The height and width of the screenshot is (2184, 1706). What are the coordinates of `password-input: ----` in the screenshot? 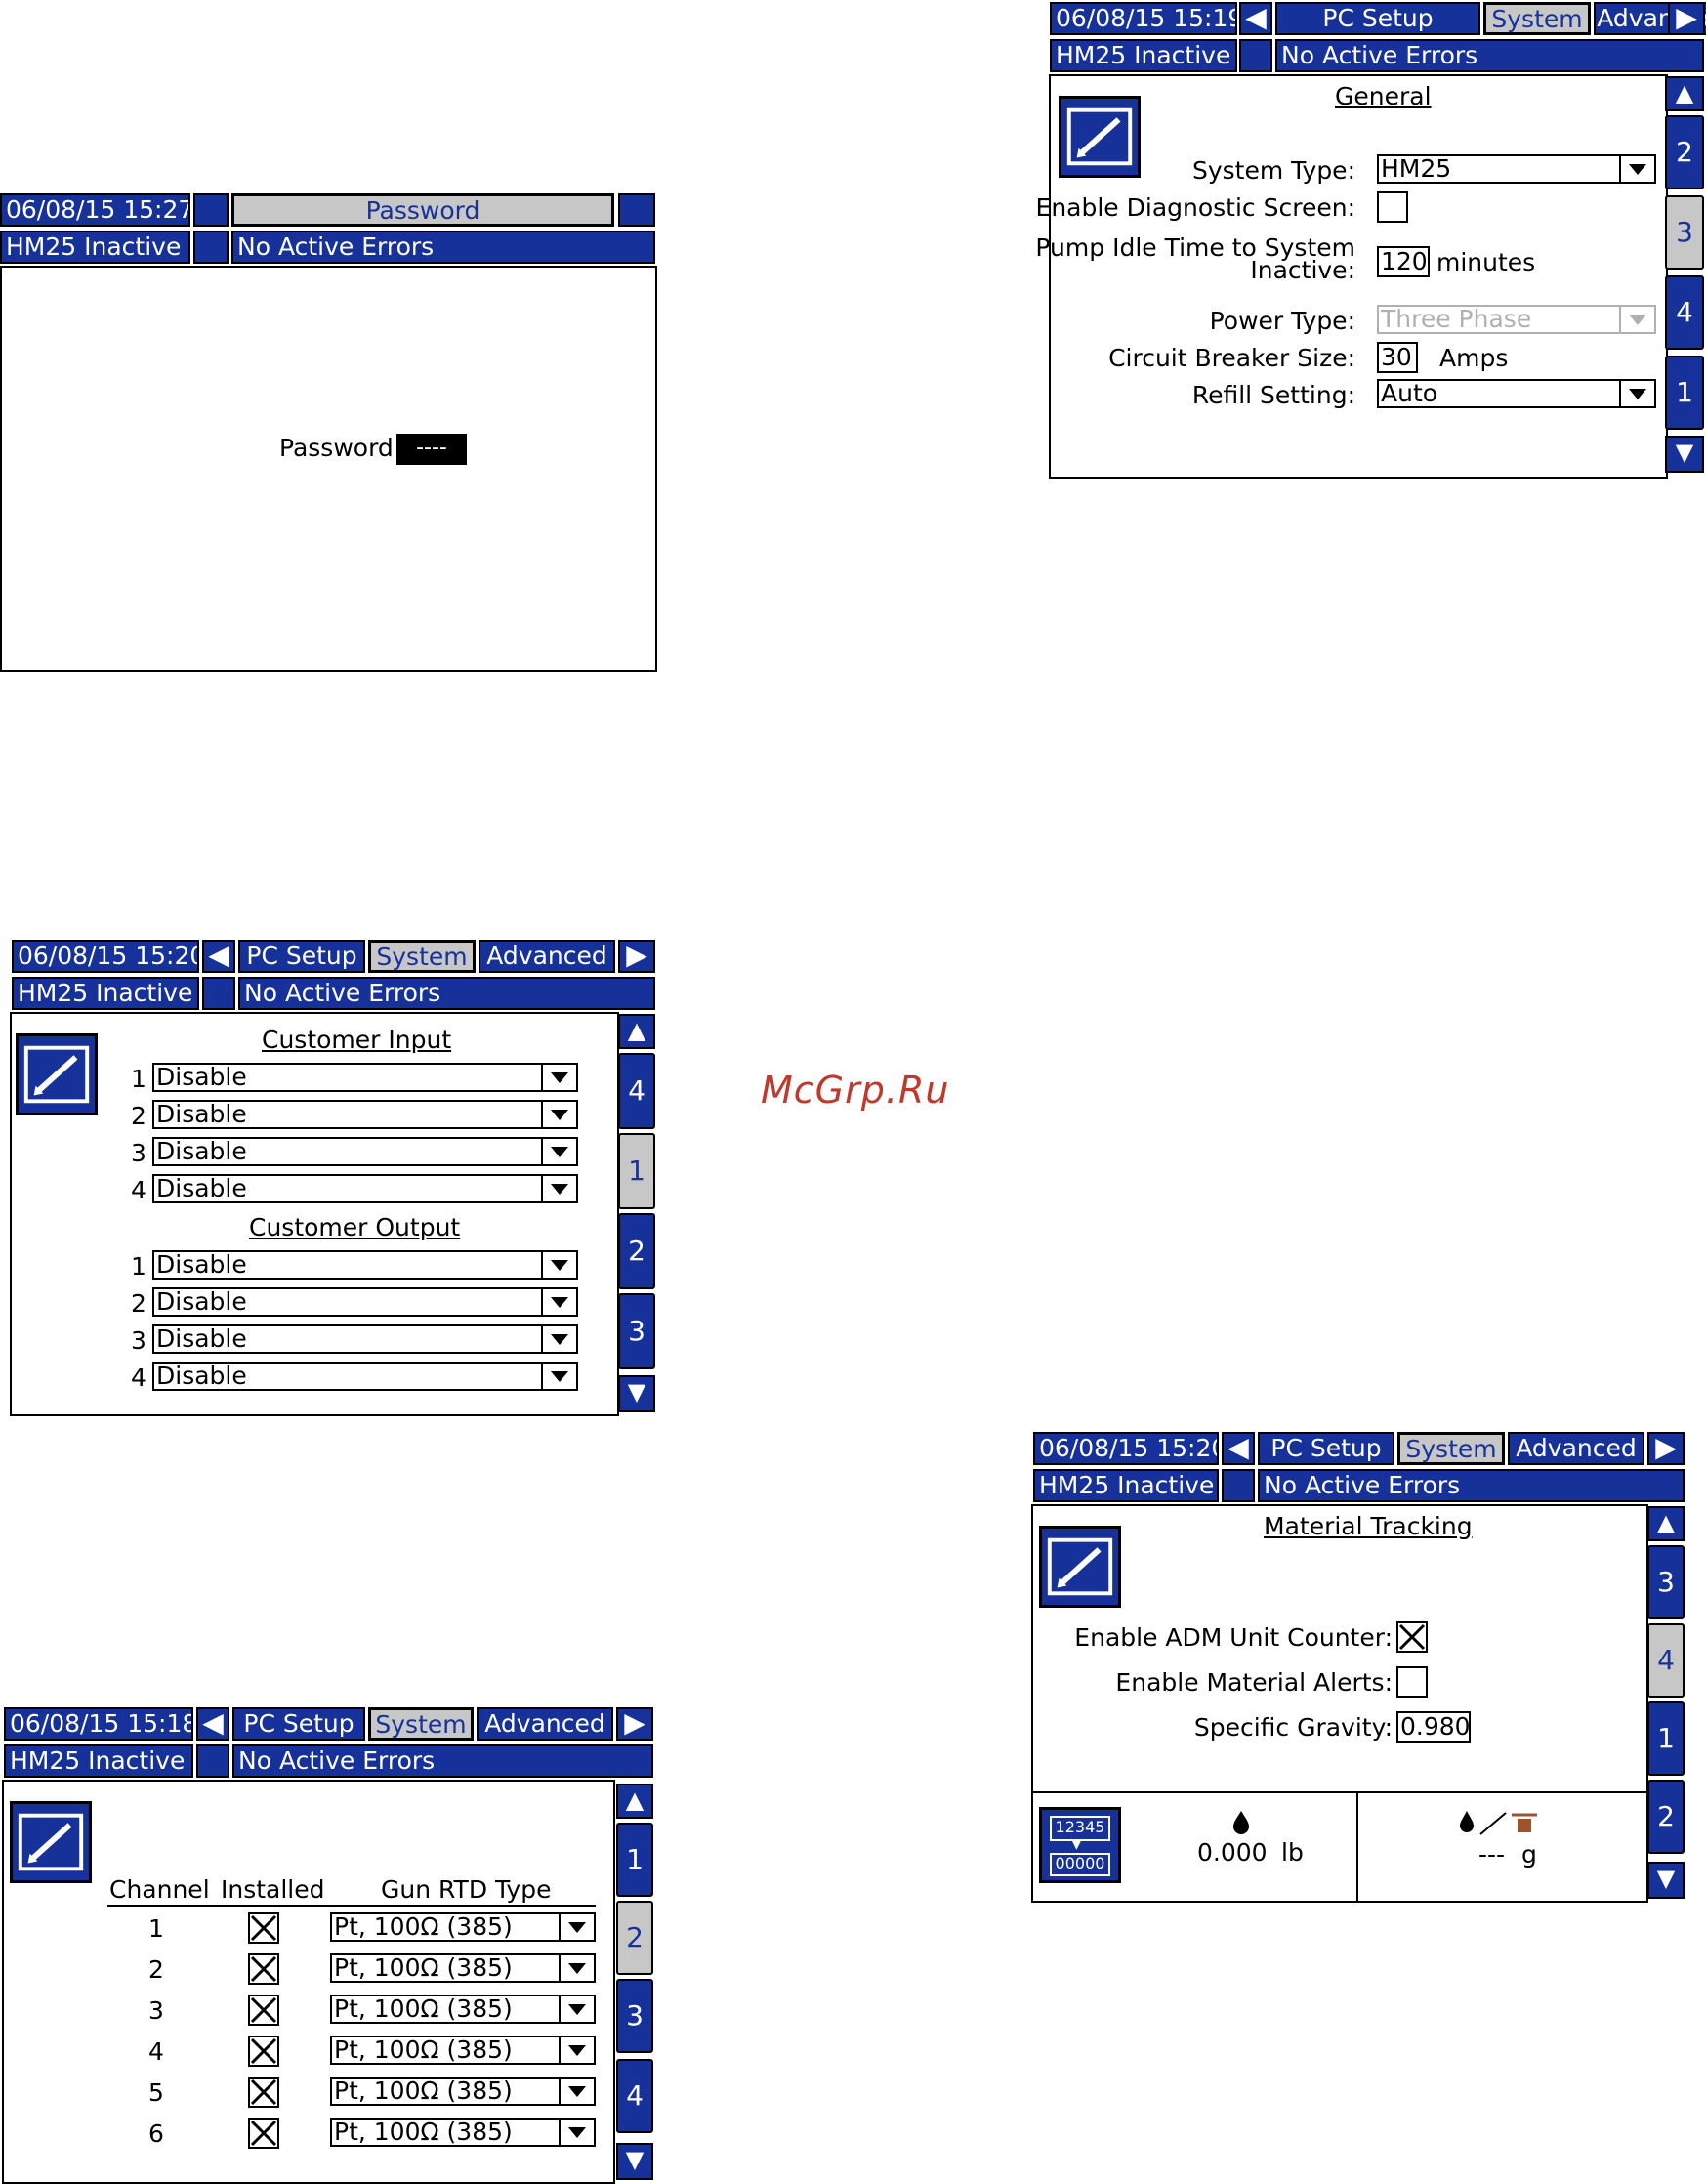 It's located at (432, 449).